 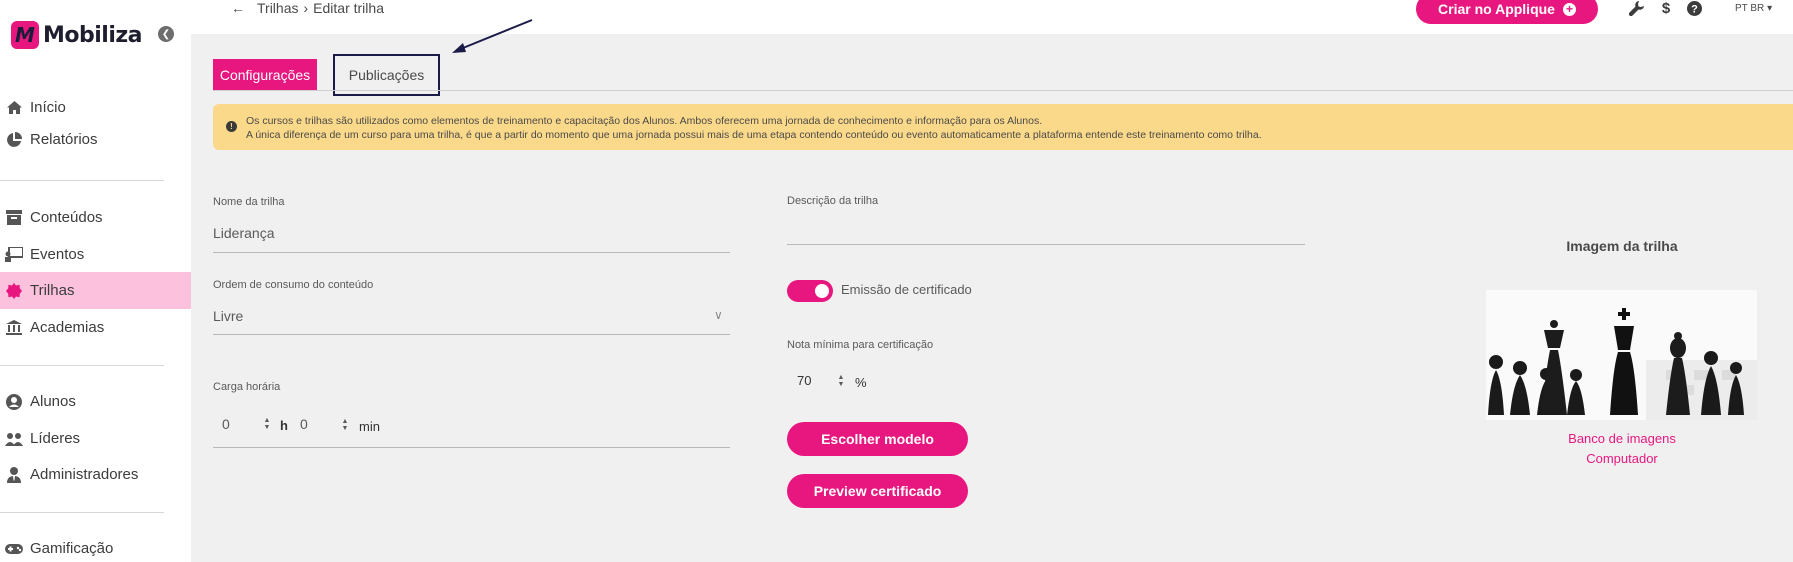 What do you see at coordinates (14, 255) in the screenshot?
I see `presentation-icon` at bounding box center [14, 255].